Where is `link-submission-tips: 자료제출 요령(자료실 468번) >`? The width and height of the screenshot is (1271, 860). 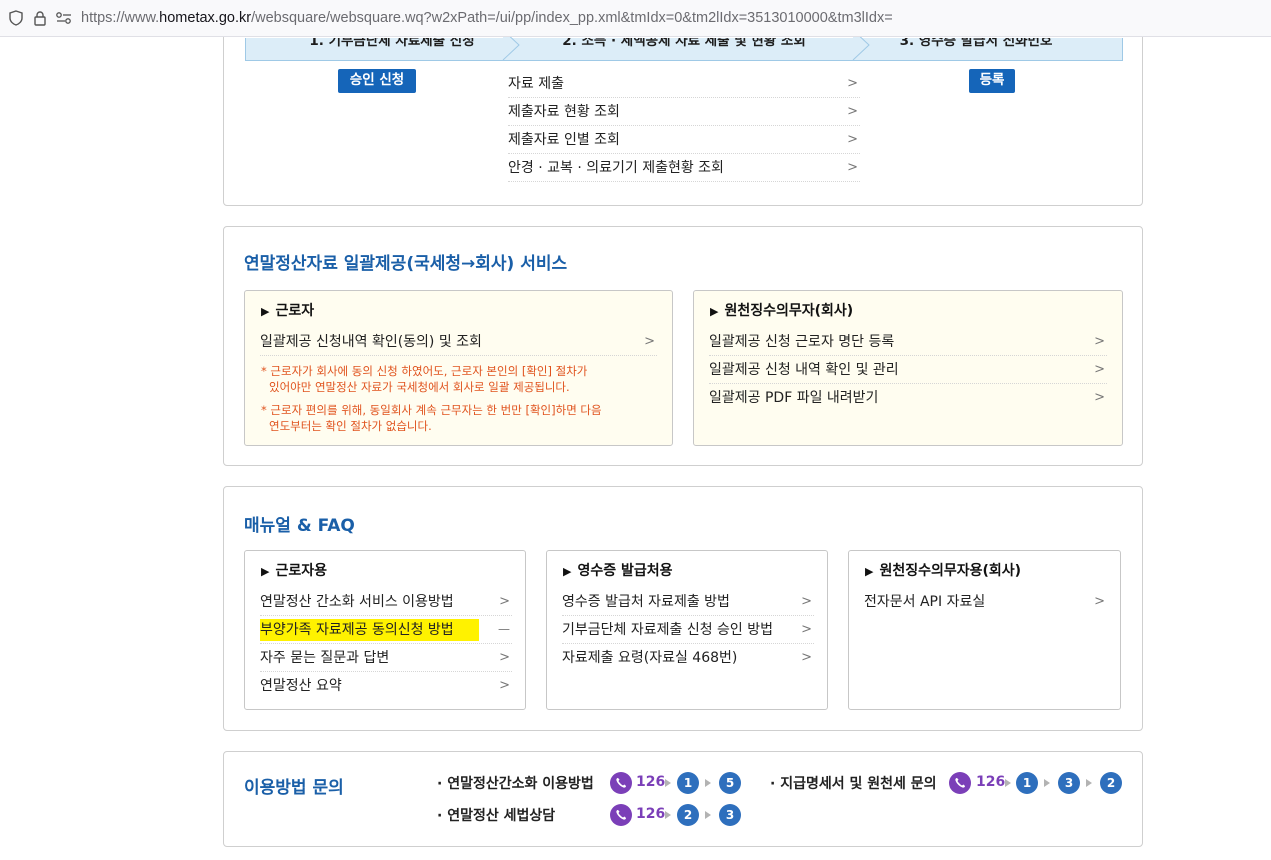
link-submission-tips: 자료제출 요령(자료실 468번) > is located at coordinates (688, 658).